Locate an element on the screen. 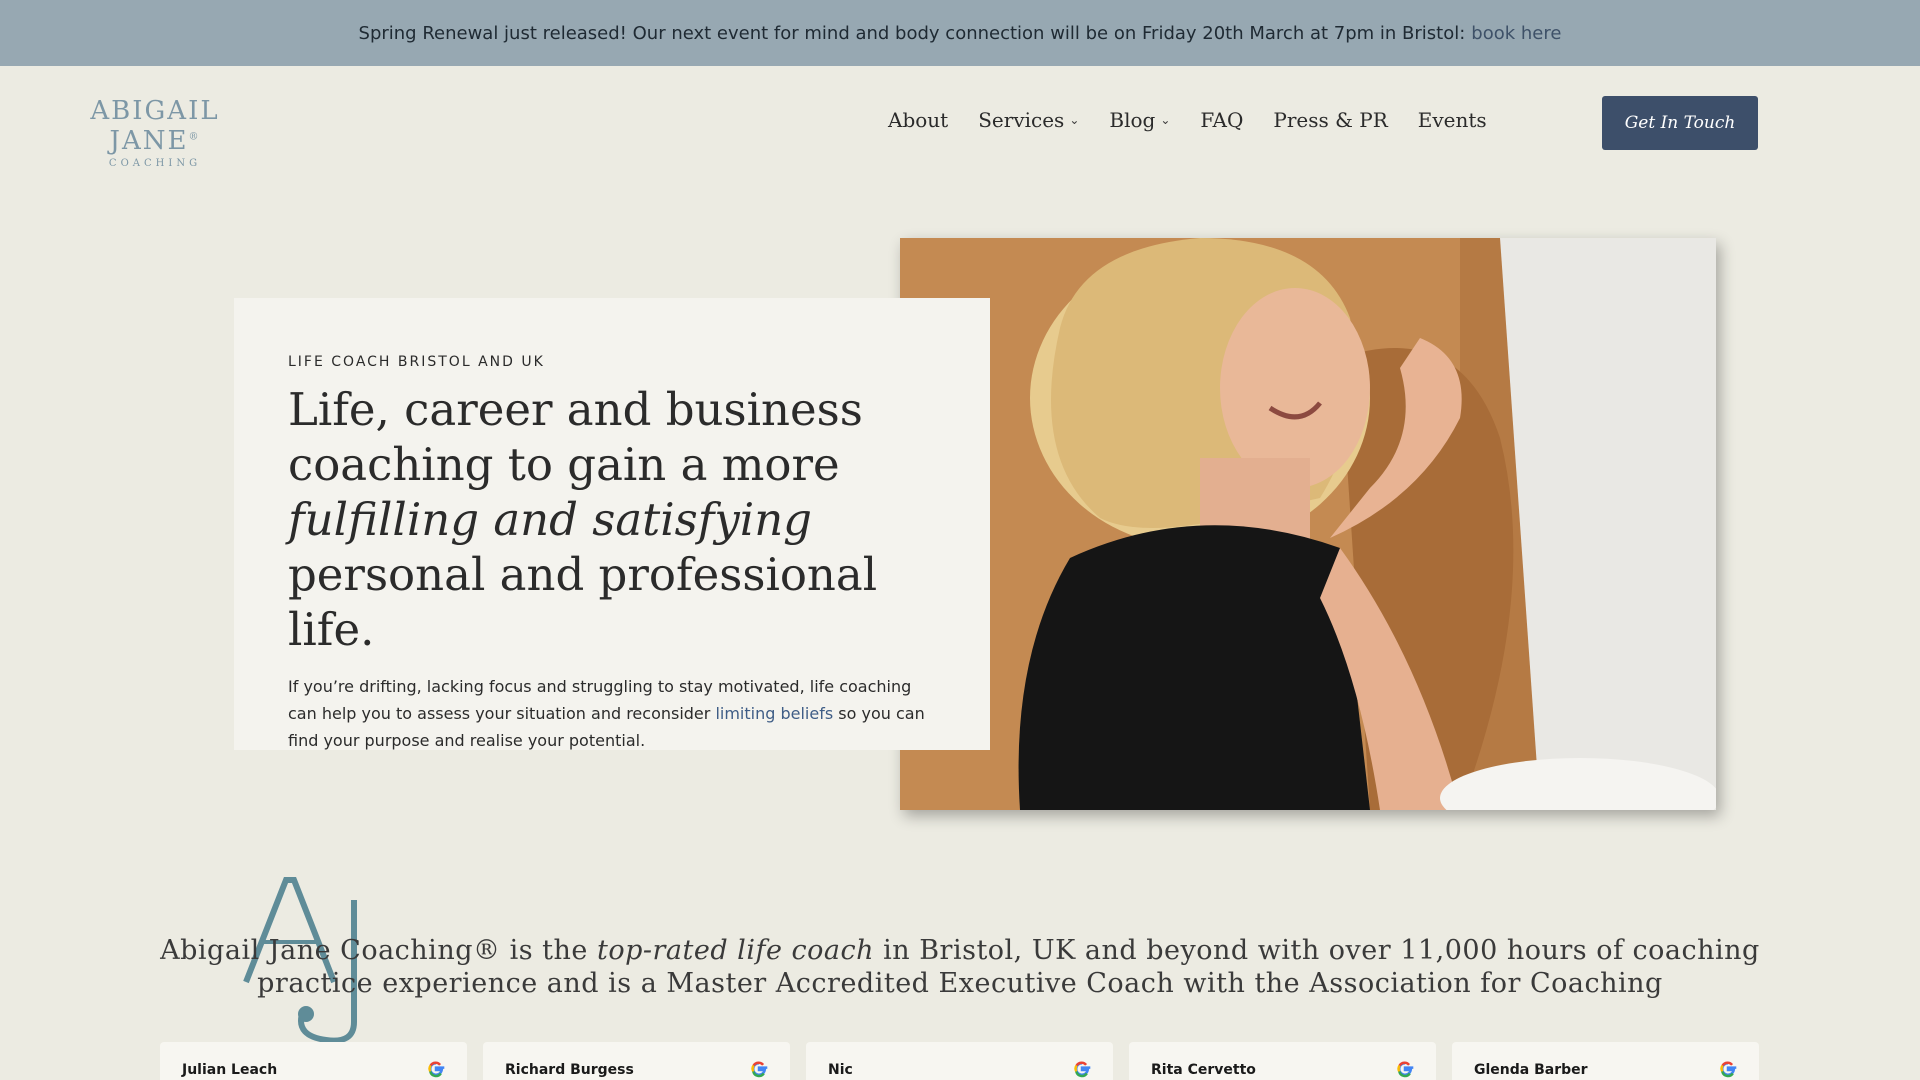 The width and height of the screenshot is (1920, 1080). reviewer-name: Rita Cervetto is located at coordinates (1203, 1070).